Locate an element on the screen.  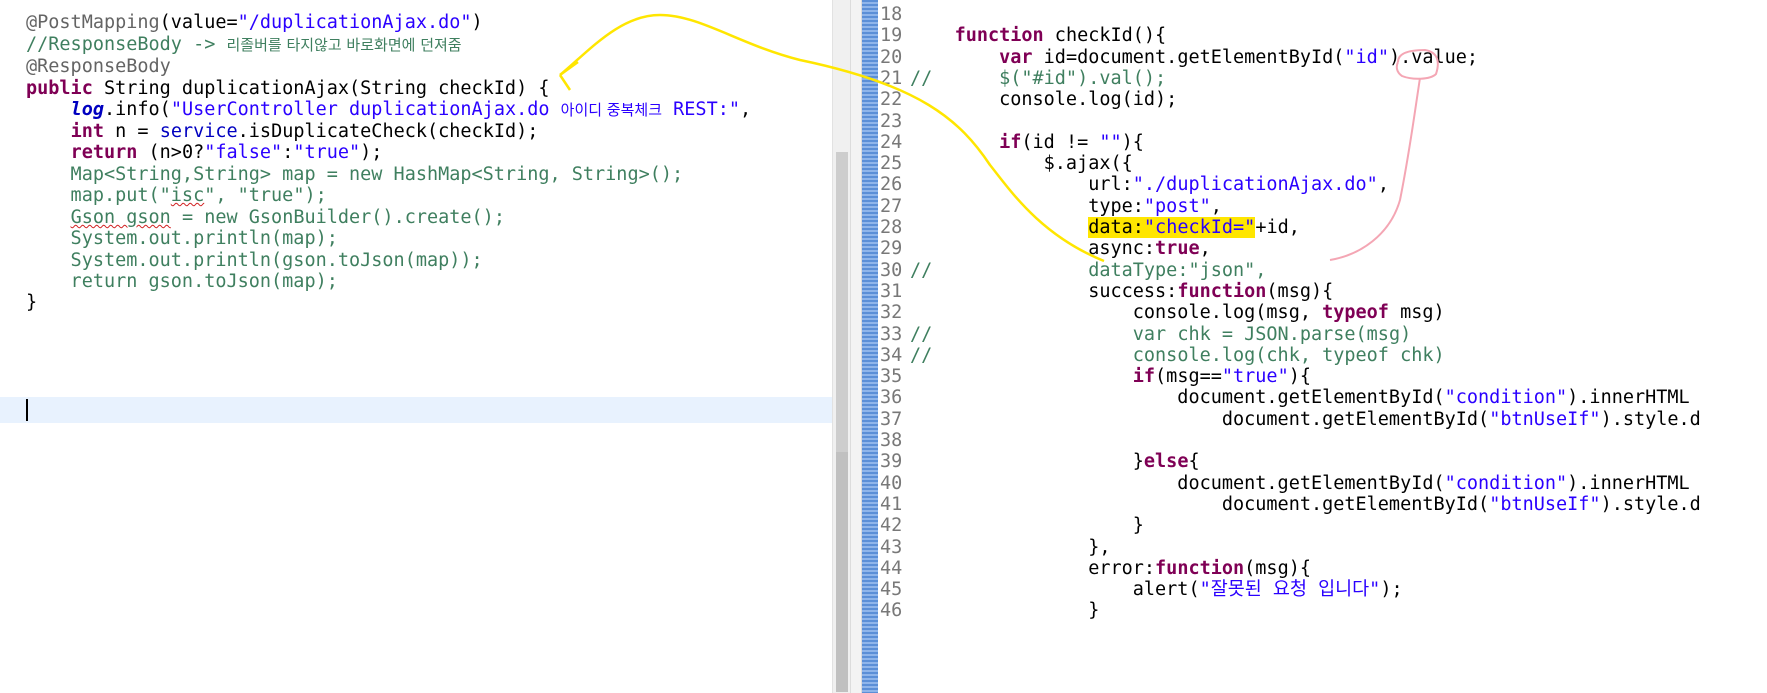
line-number: 46 is located at coordinates (891, 611).